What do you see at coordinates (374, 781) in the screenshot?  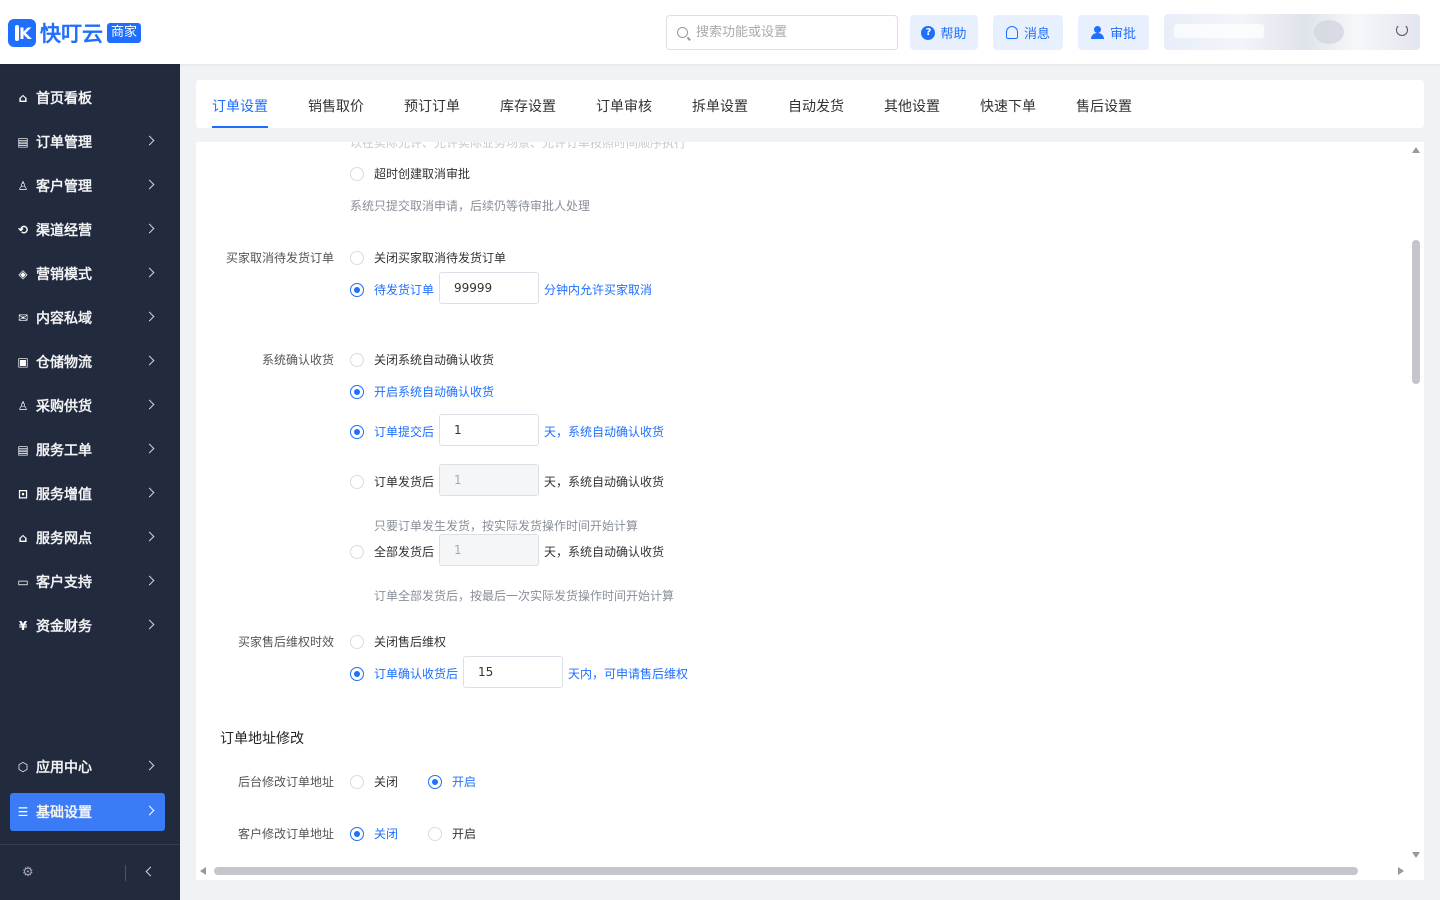 I see `option-backend-address-off: 关闭` at bounding box center [374, 781].